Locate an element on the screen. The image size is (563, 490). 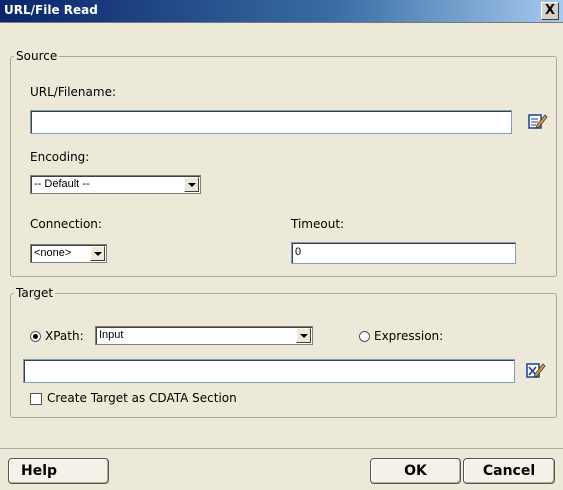
window-title: URL/File Read is located at coordinates (51, 10).